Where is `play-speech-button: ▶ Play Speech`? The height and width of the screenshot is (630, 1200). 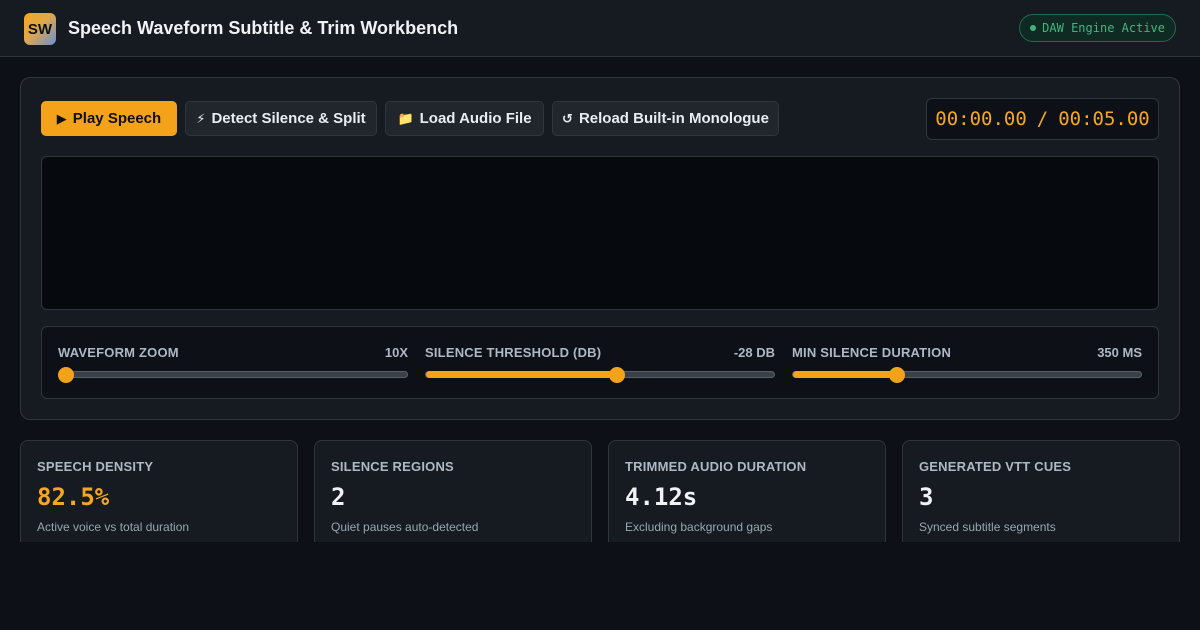 play-speech-button: ▶ Play Speech is located at coordinates (109, 118).